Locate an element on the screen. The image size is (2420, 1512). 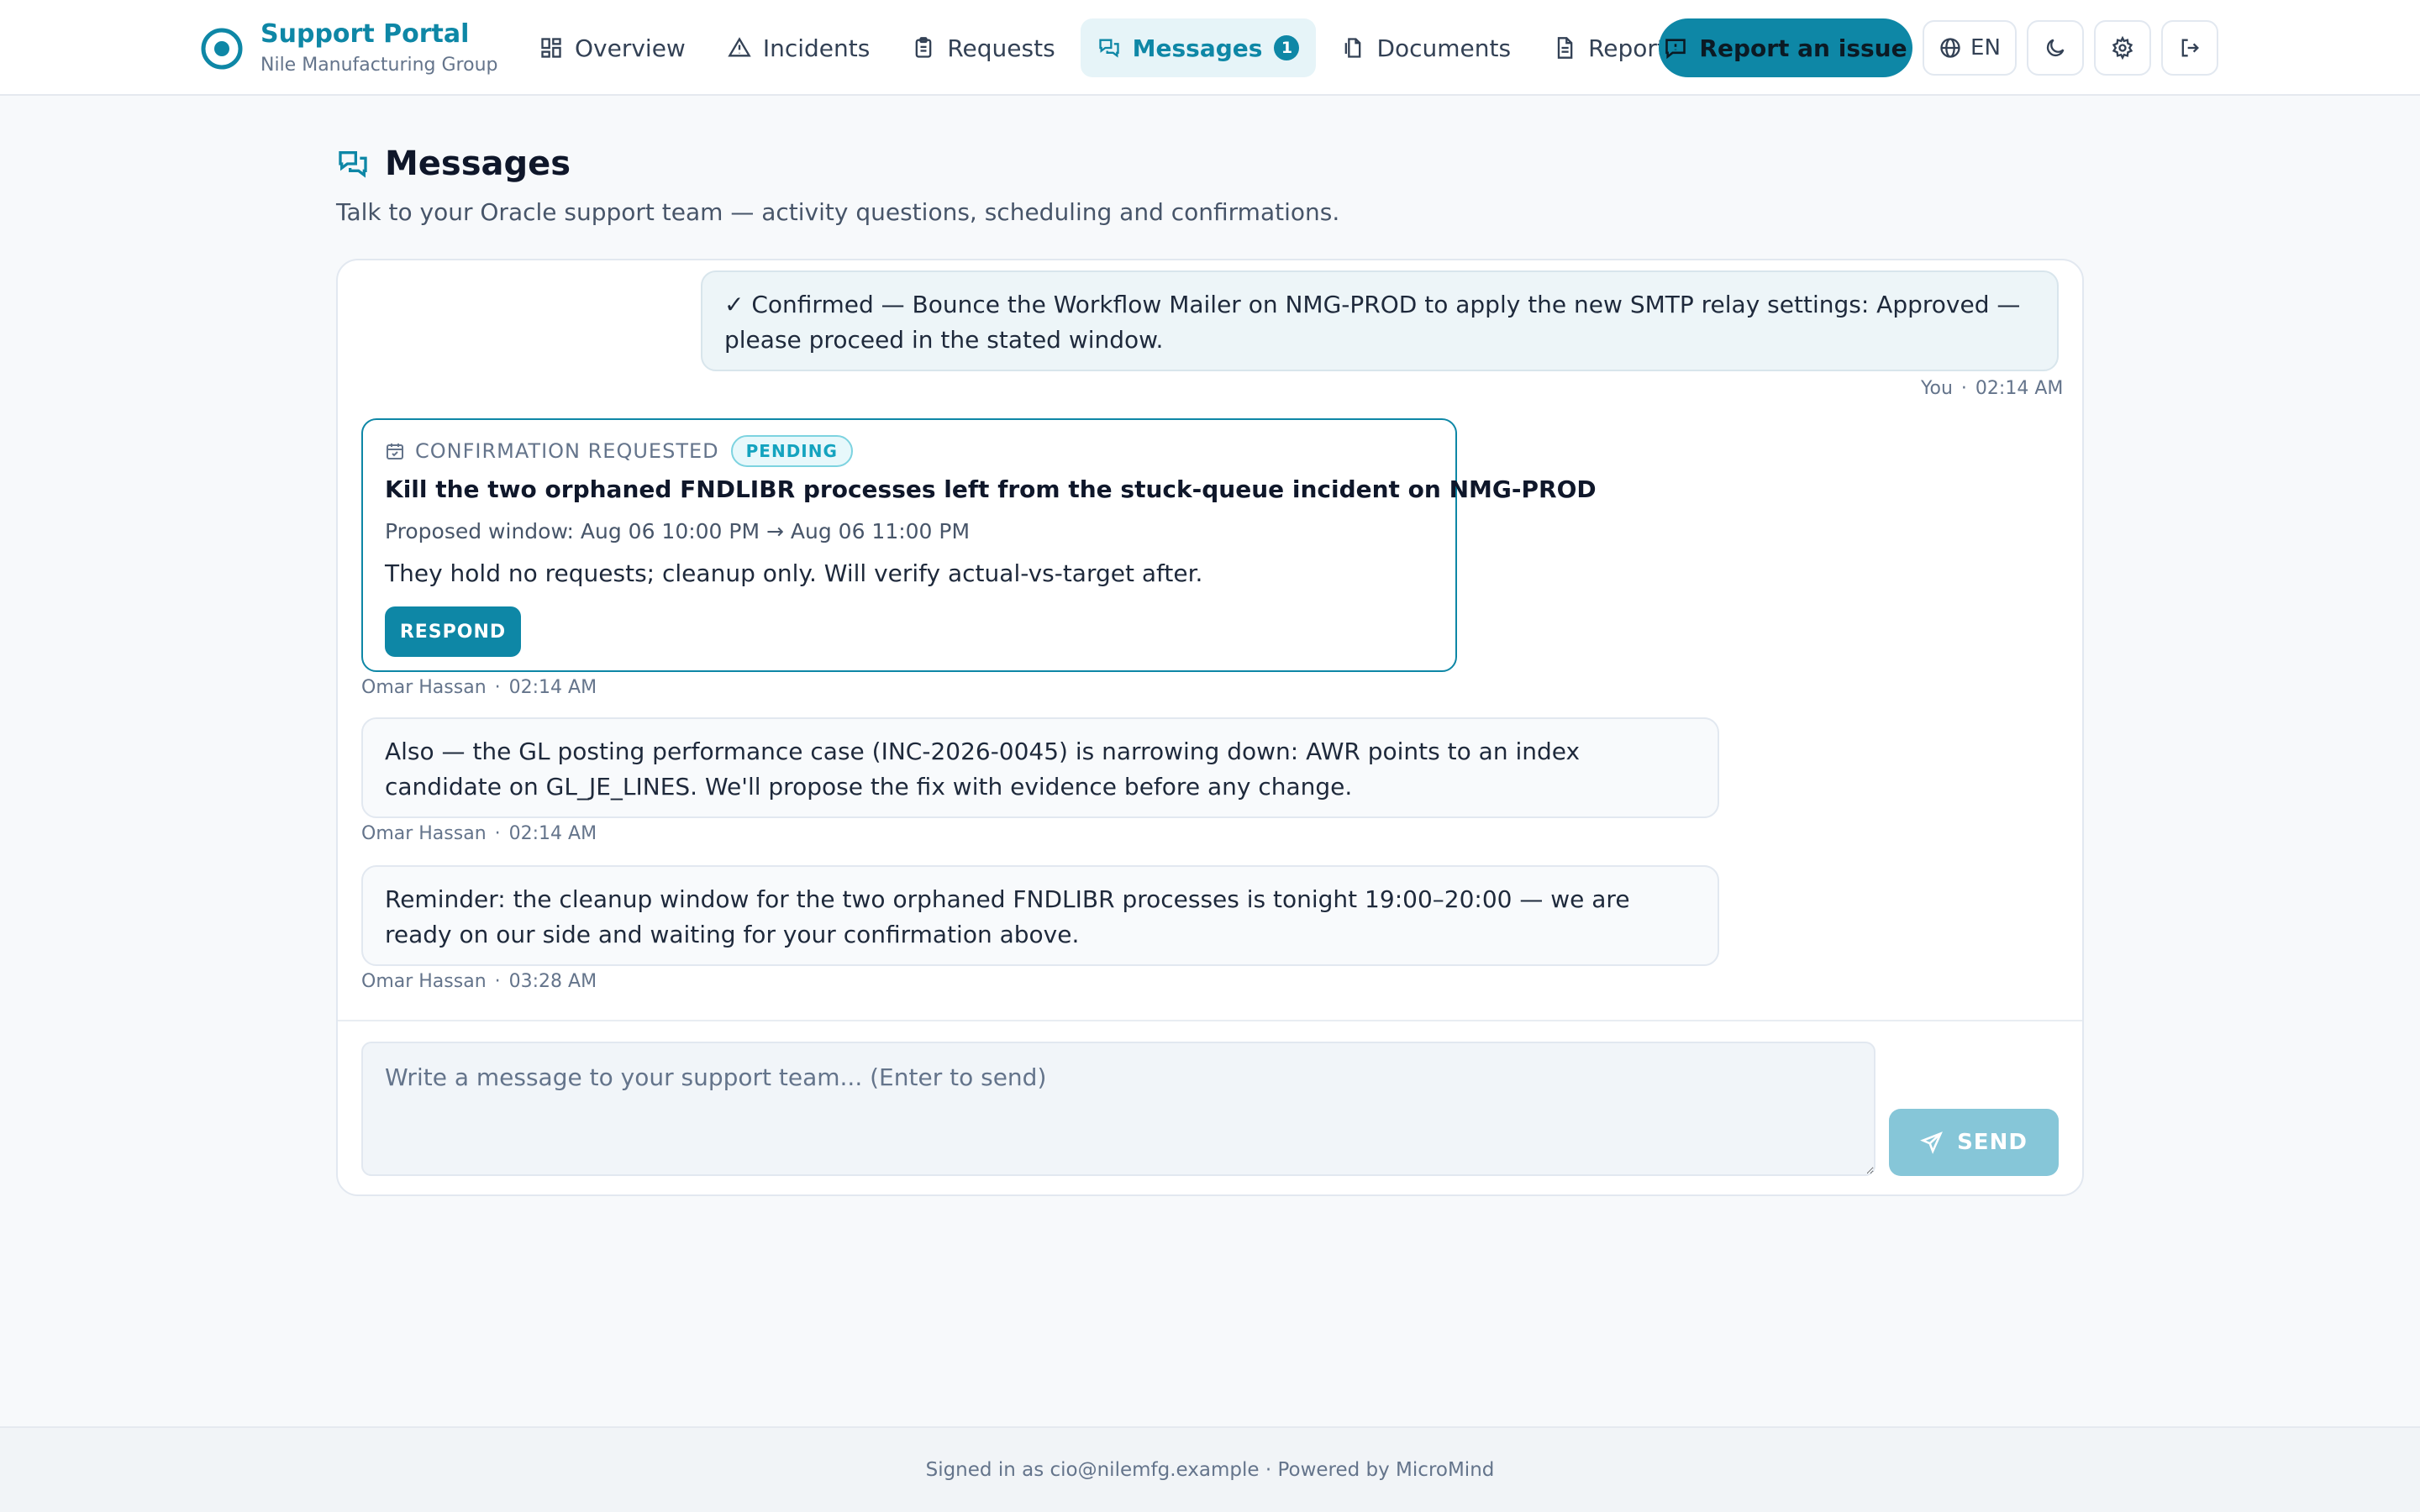
logout-icon is located at coordinates (2190, 48).